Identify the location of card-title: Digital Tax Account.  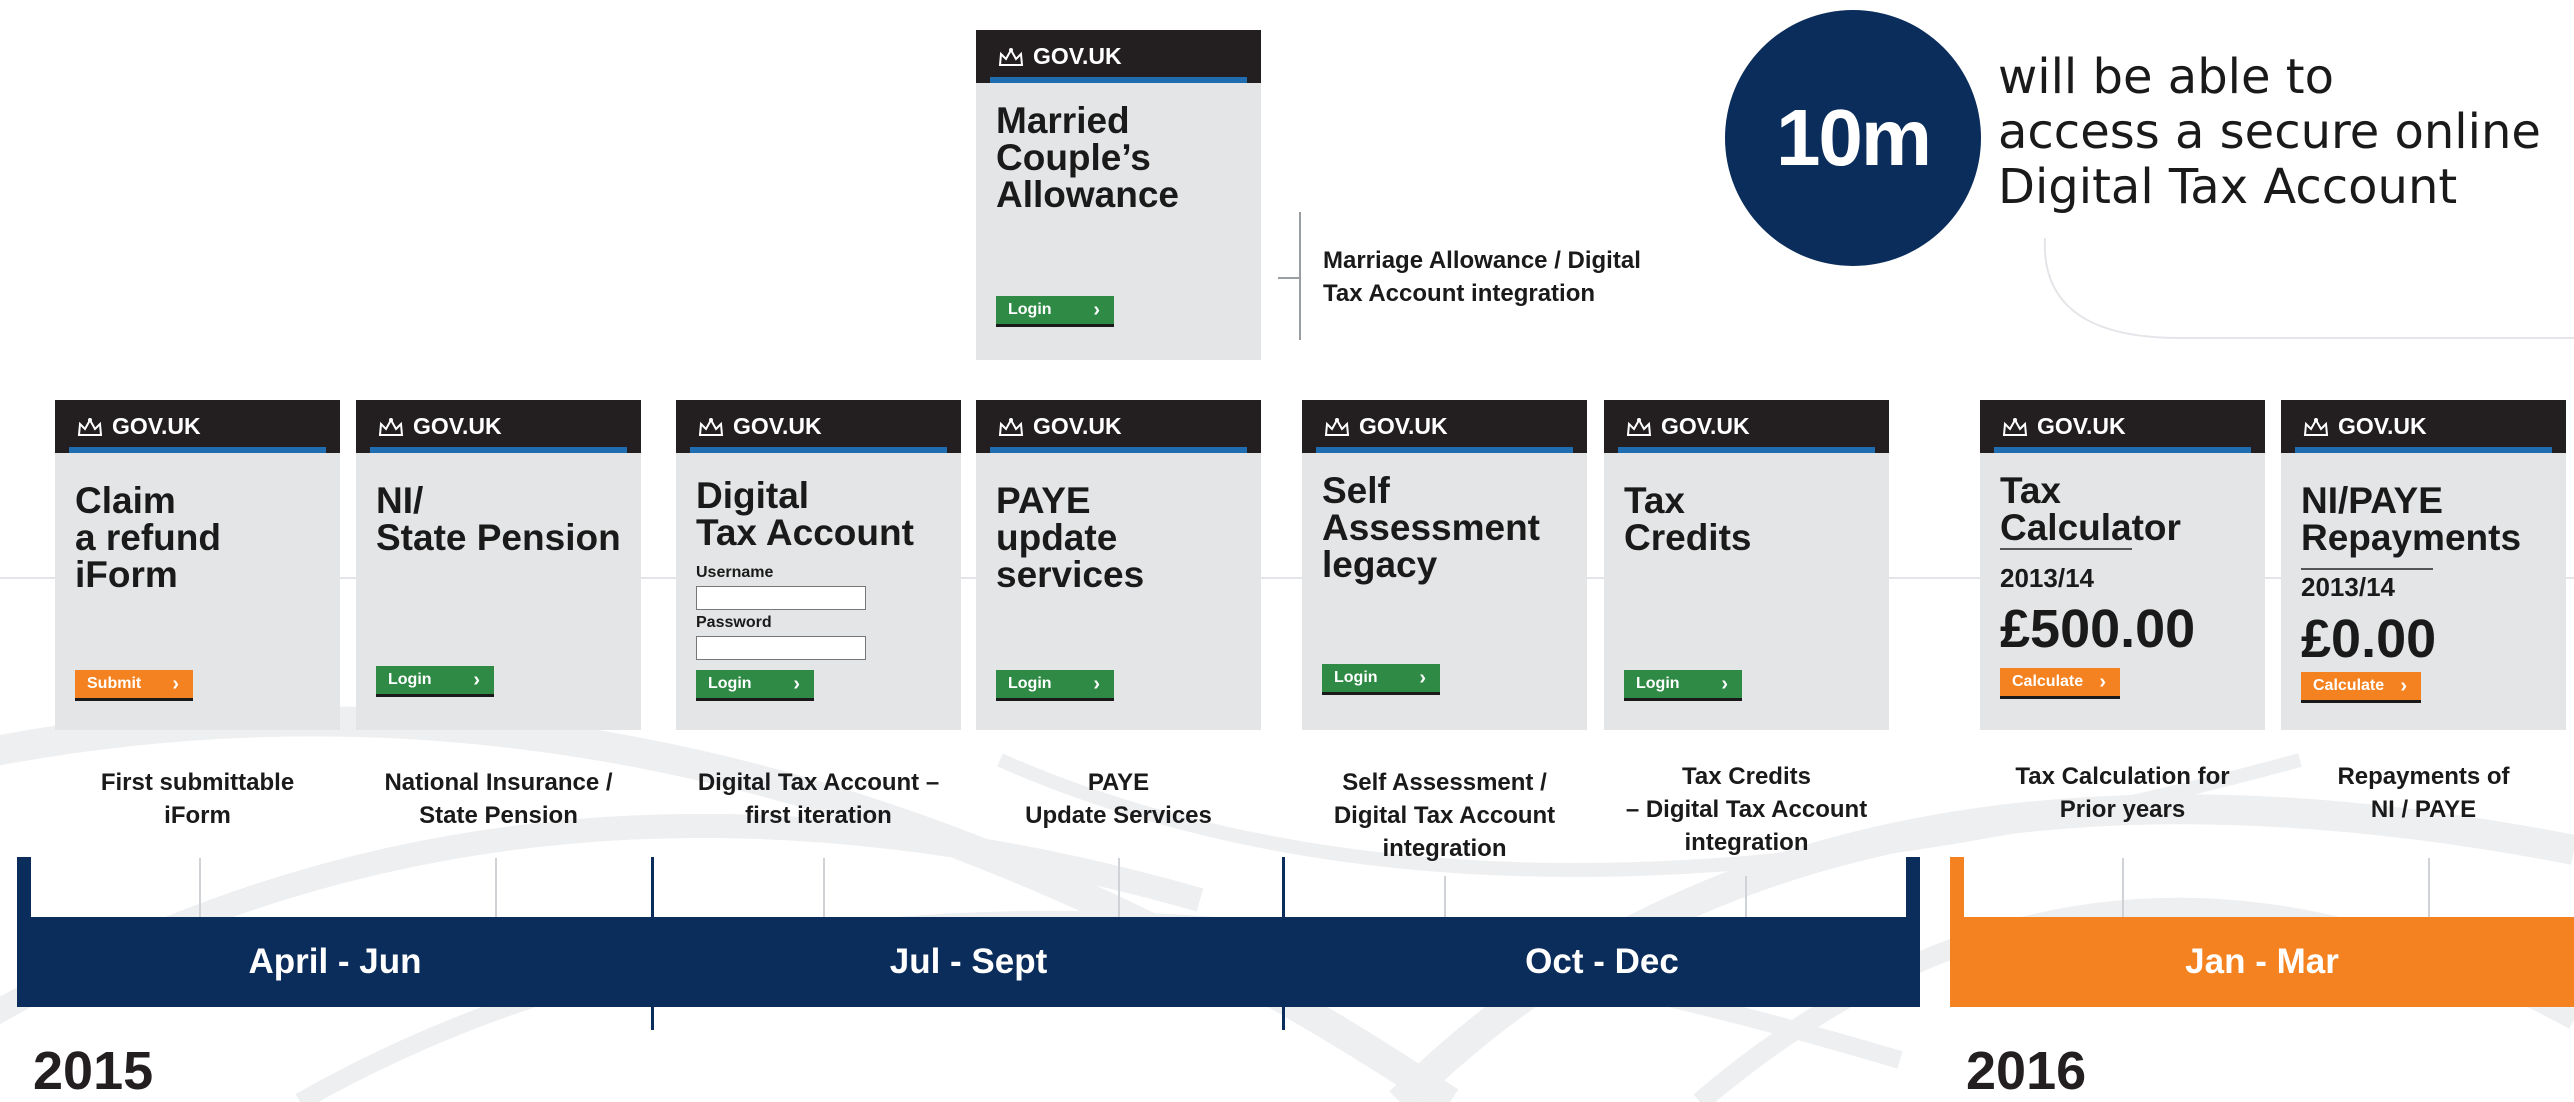
(805, 514).